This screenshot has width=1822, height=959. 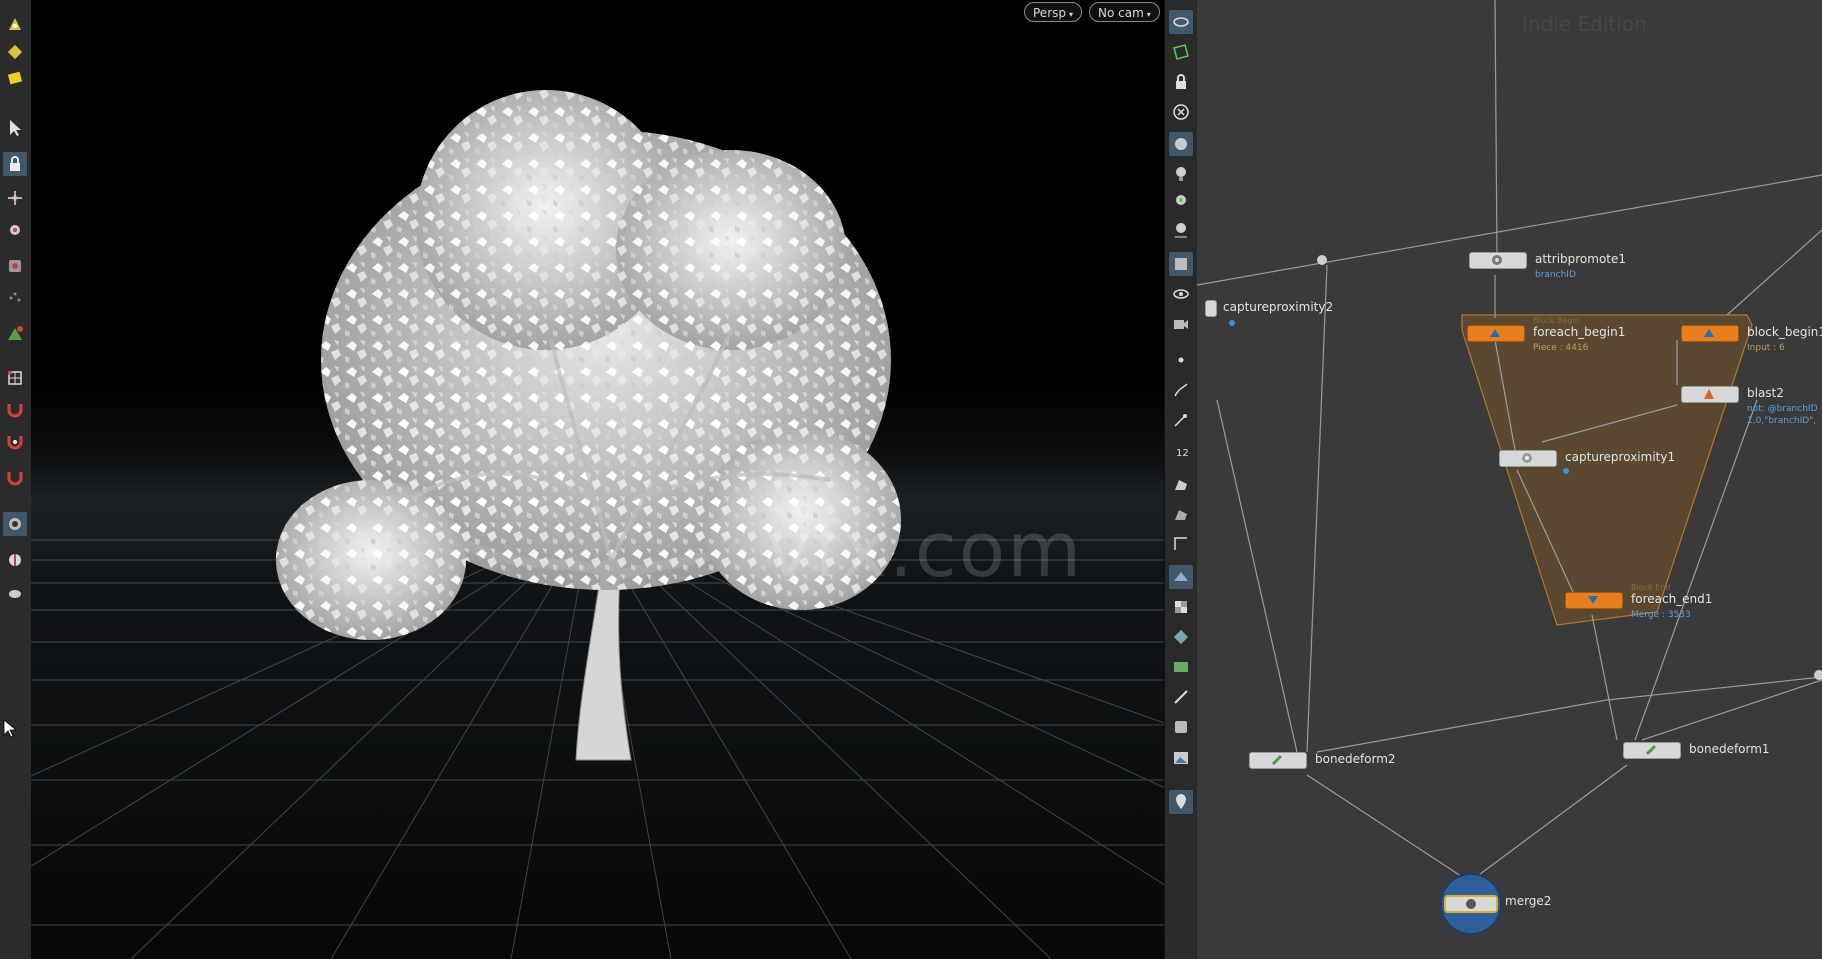 I want to click on view-icon, so click(x=15, y=524).